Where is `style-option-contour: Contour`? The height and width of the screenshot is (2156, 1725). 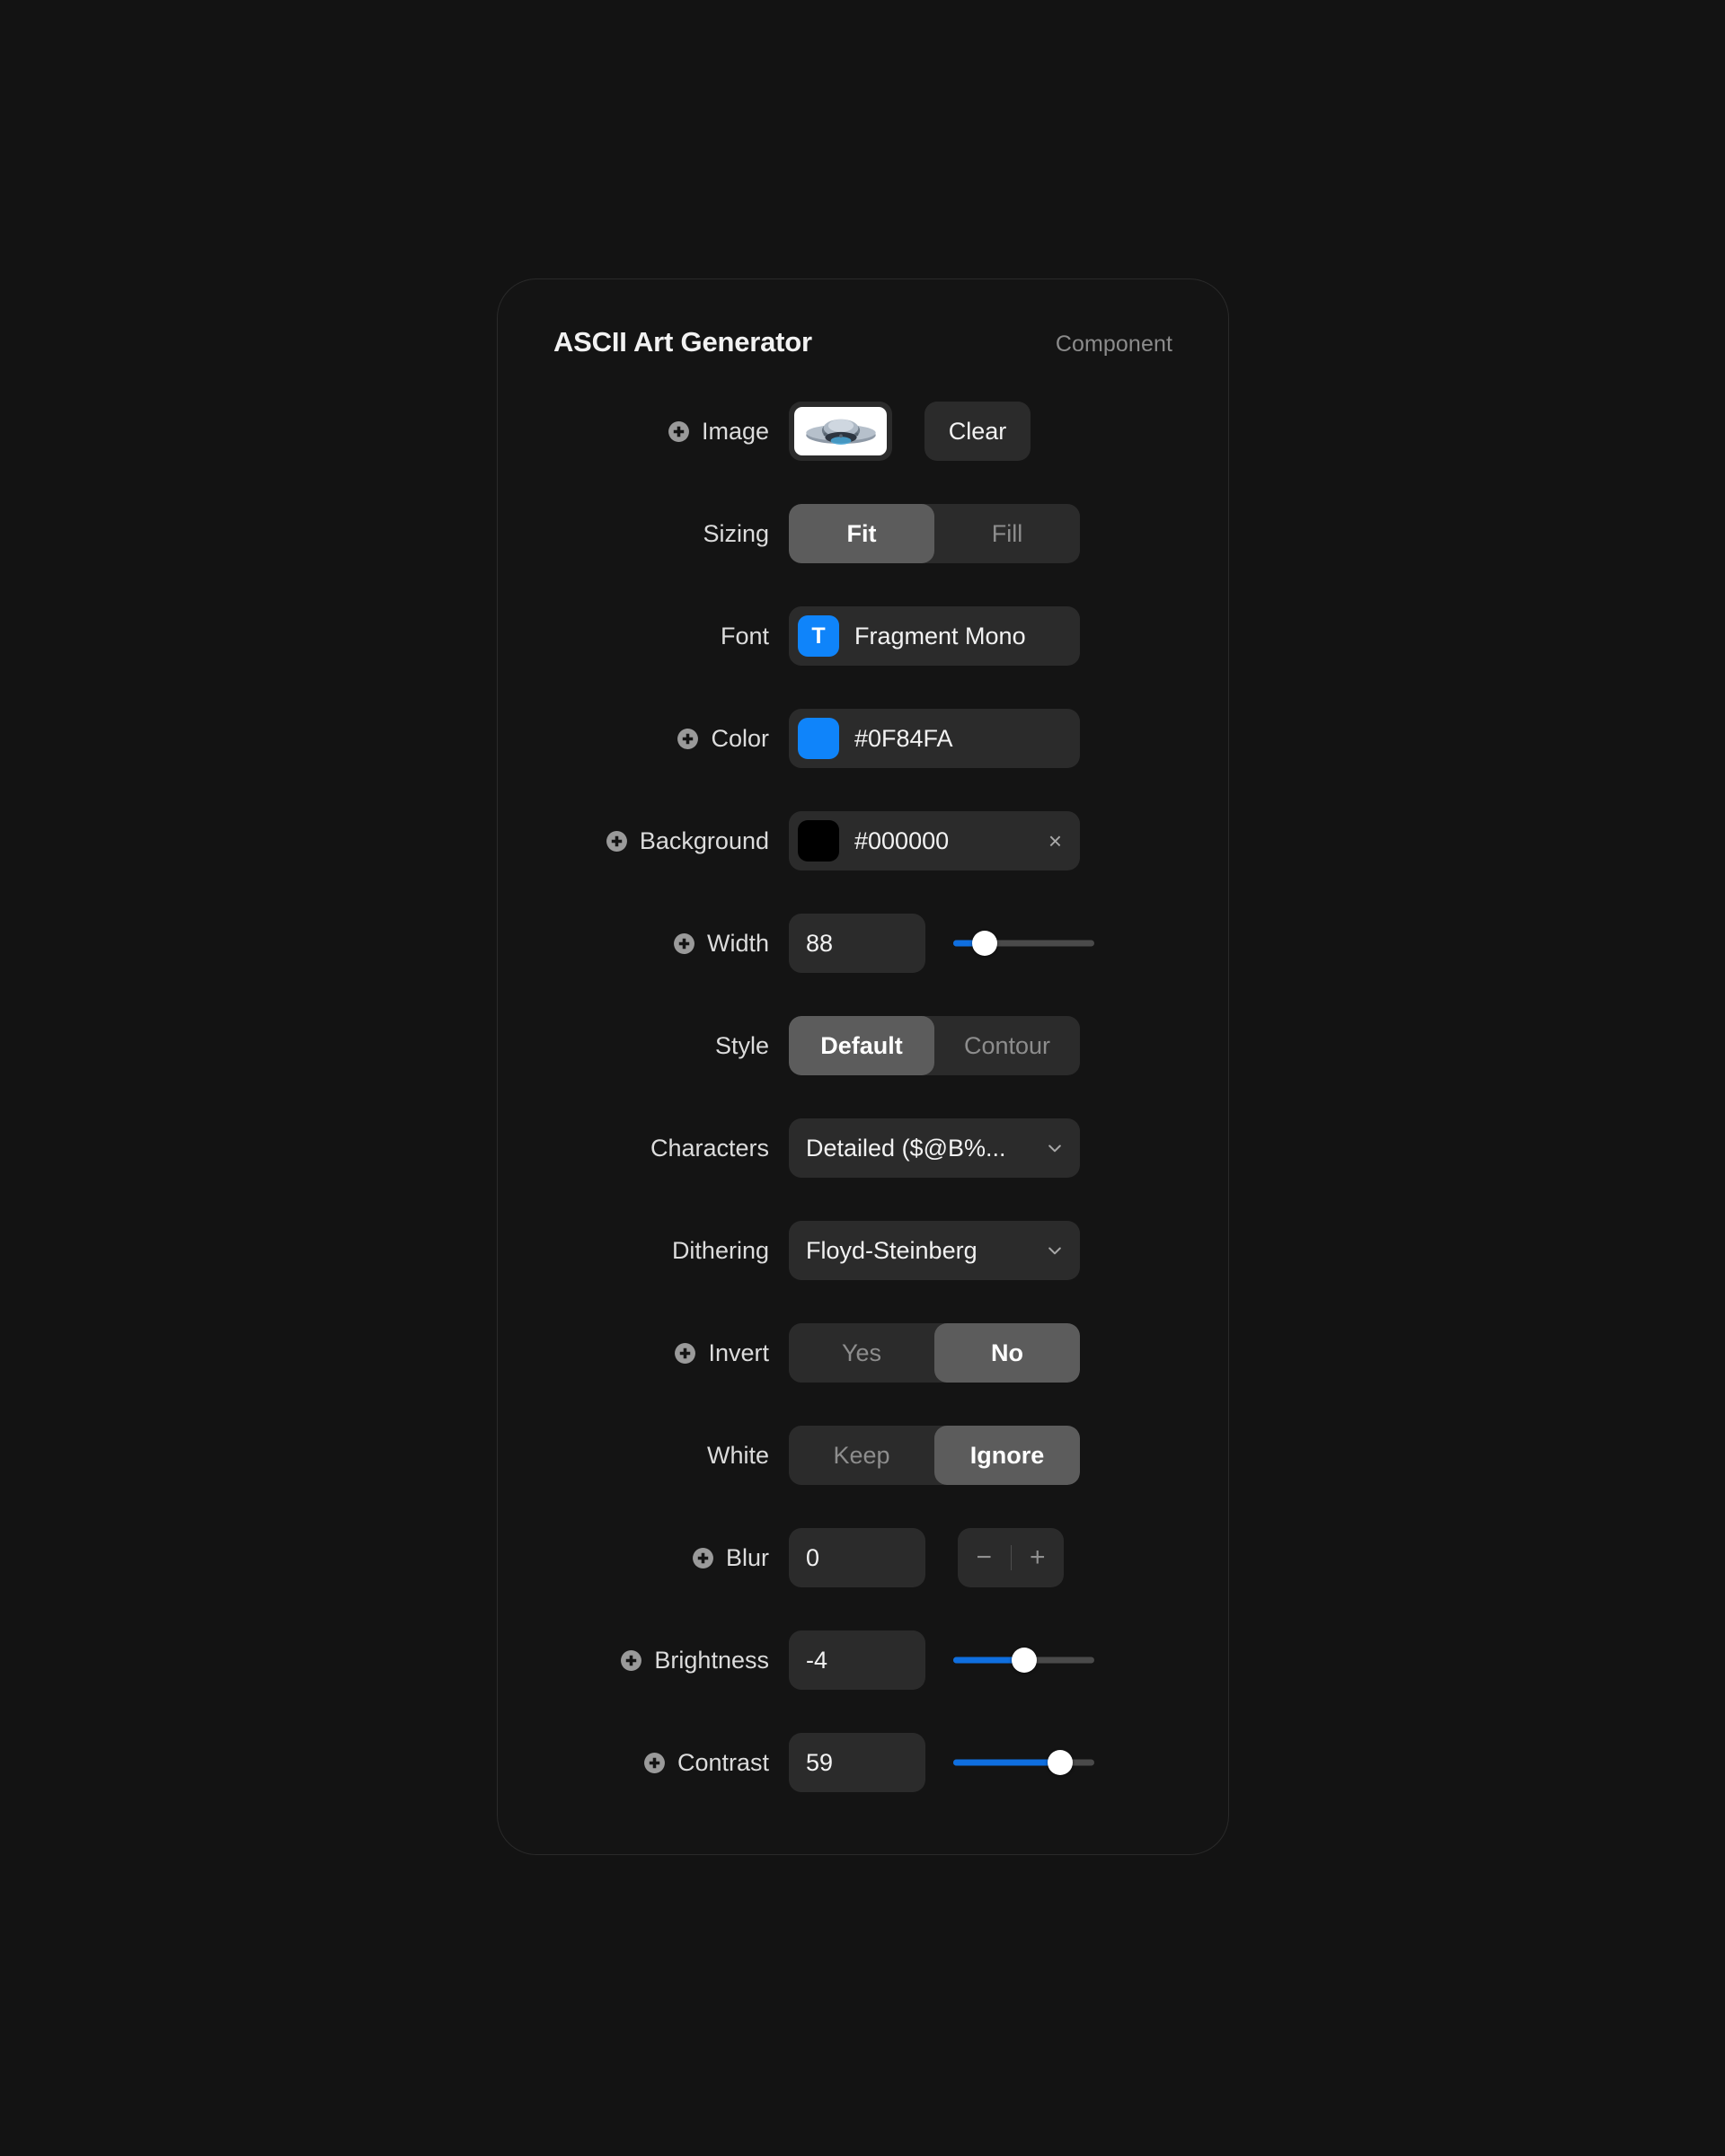
style-option-contour: Contour is located at coordinates (1007, 1046).